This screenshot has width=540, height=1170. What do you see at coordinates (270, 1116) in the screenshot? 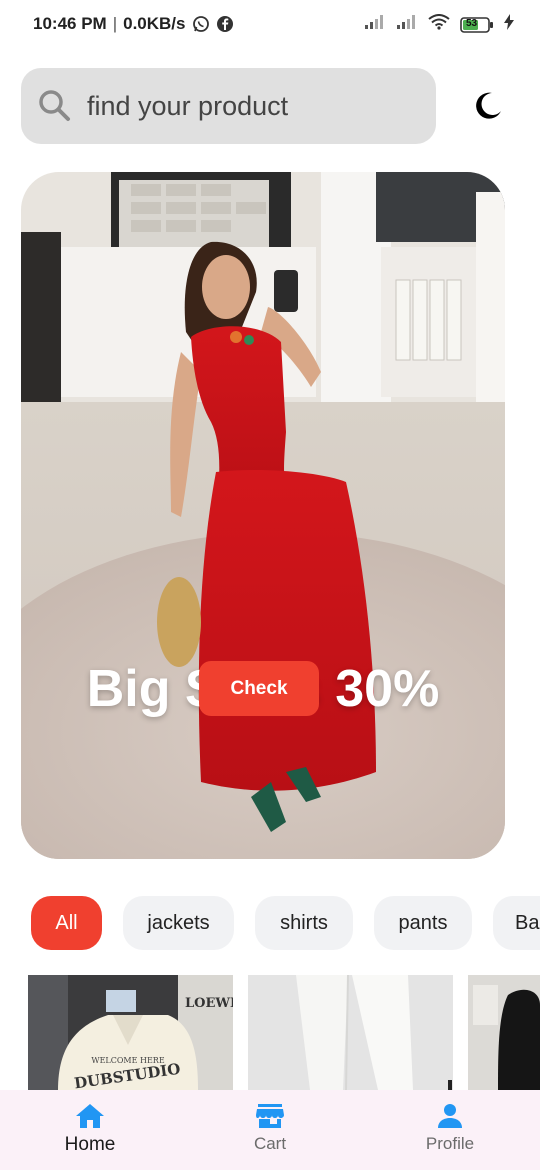
I see `store-icon` at bounding box center [270, 1116].